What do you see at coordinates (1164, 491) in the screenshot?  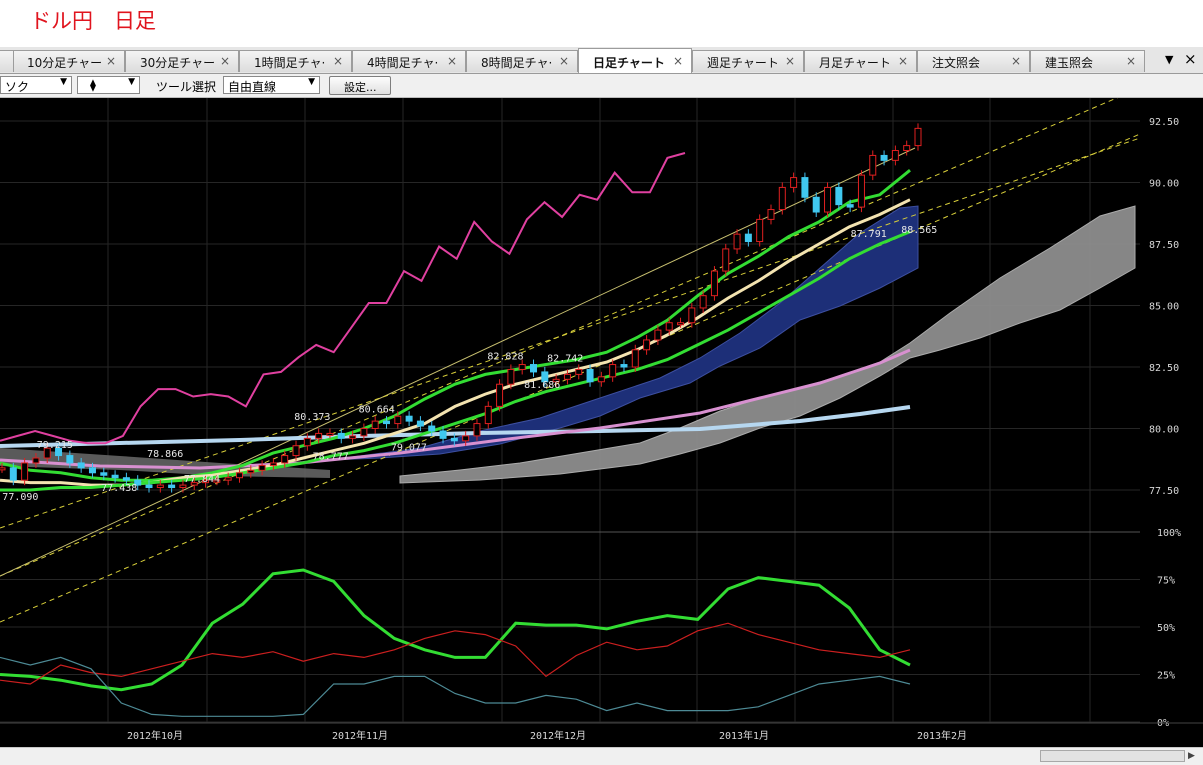 I see `price-axis-label: 77.50` at bounding box center [1164, 491].